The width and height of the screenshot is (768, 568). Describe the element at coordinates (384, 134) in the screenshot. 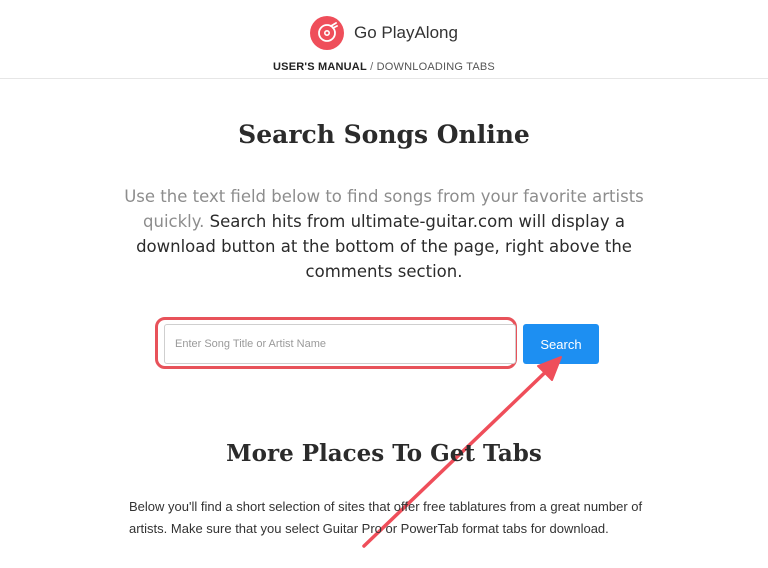

I see `page-title: Search Songs Online` at that location.